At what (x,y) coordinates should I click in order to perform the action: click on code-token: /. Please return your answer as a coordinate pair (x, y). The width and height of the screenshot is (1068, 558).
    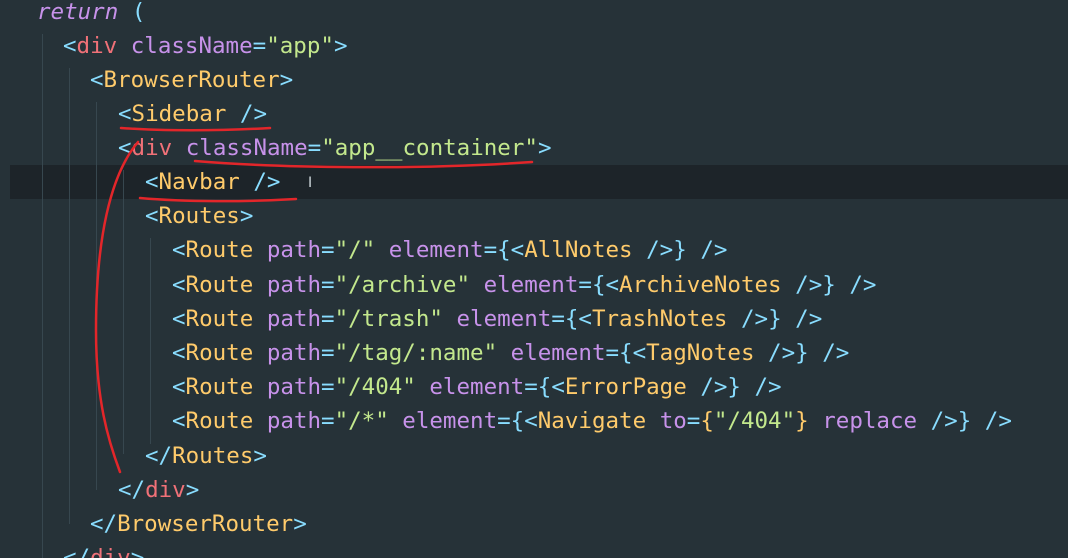
    Looking at the image, I should click on (253, 182).